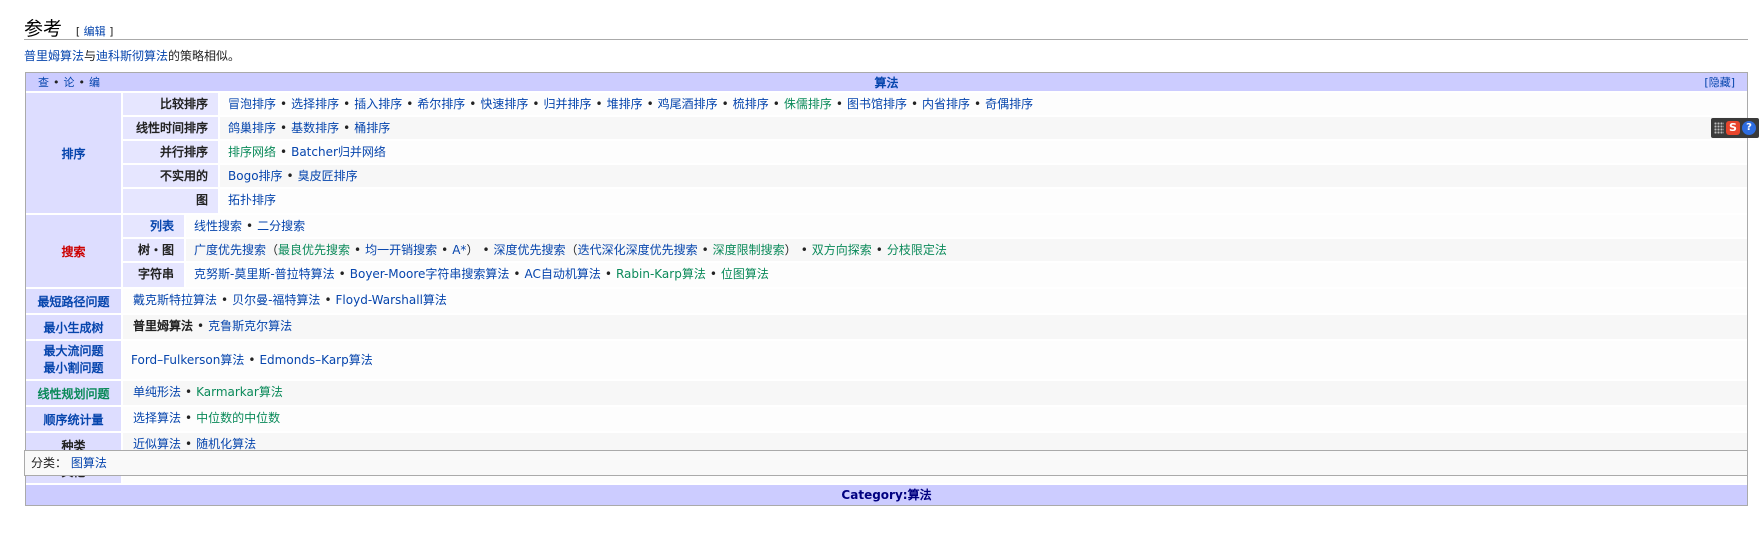 The width and height of the screenshot is (1759, 551). What do you see at coordinates (239, 392) in the screenshot?
I see `algorithm-link: Karmarkar算法` at bounding box center [239, 392].